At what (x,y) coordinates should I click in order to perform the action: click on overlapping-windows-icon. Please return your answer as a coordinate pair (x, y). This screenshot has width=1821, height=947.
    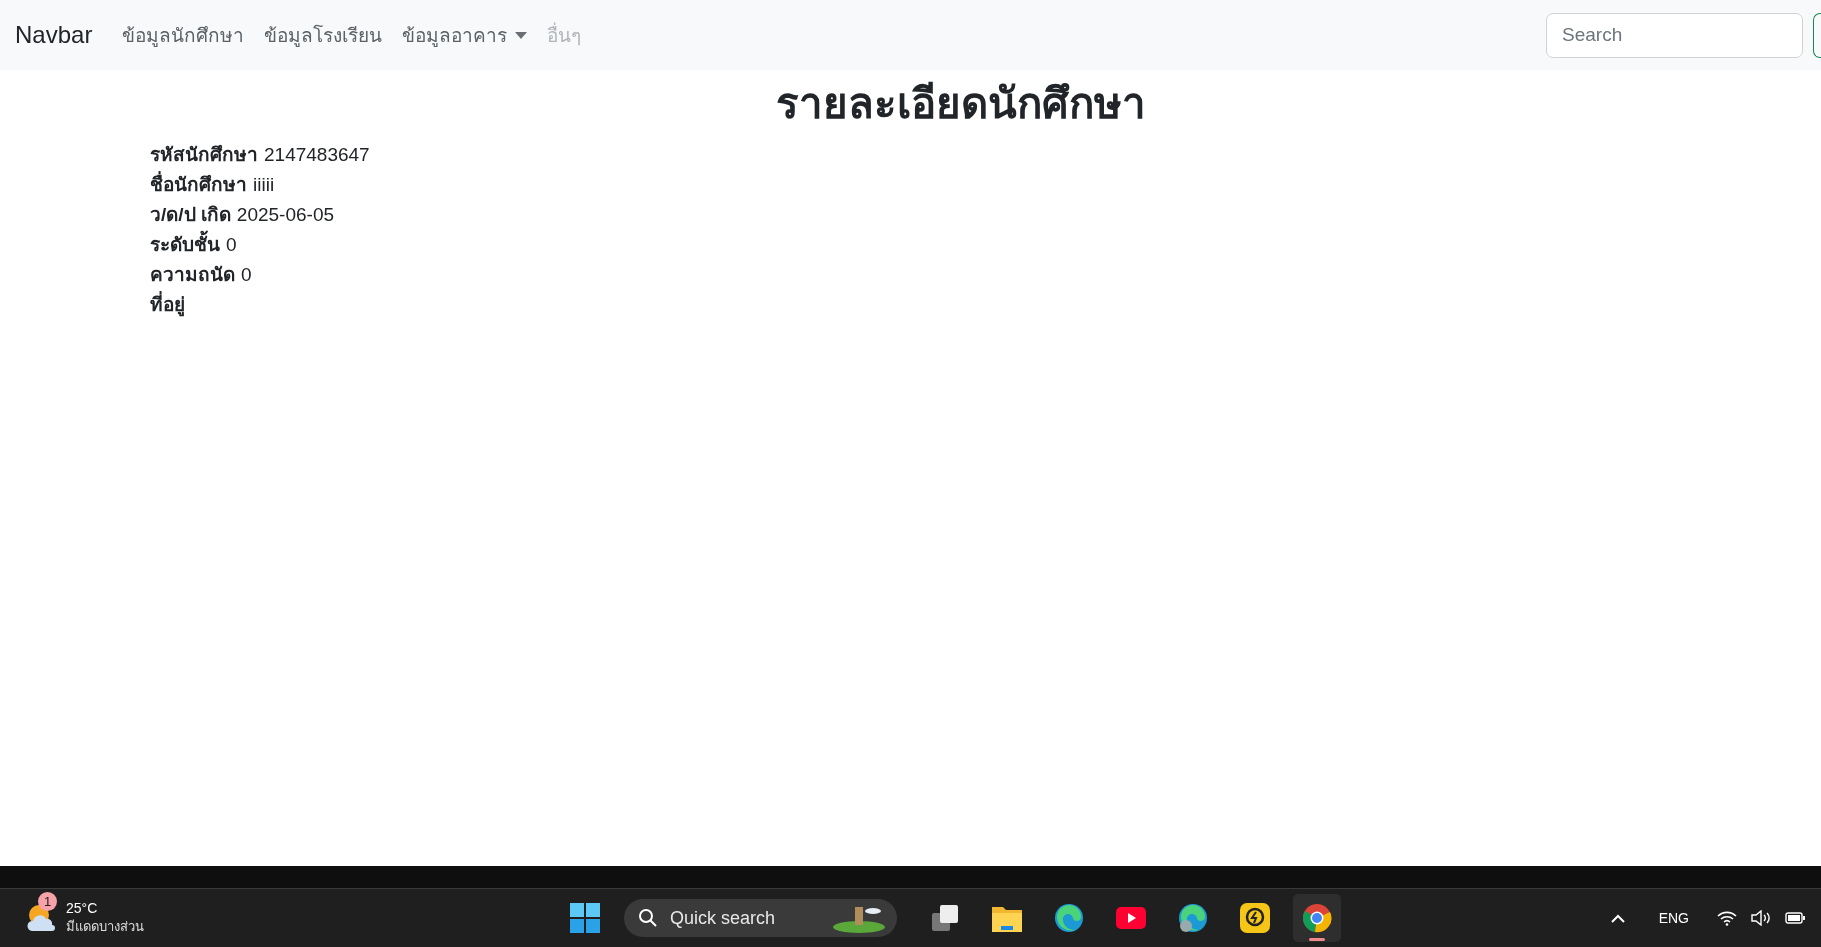
    Looking at the image, I should click on (945, 918).